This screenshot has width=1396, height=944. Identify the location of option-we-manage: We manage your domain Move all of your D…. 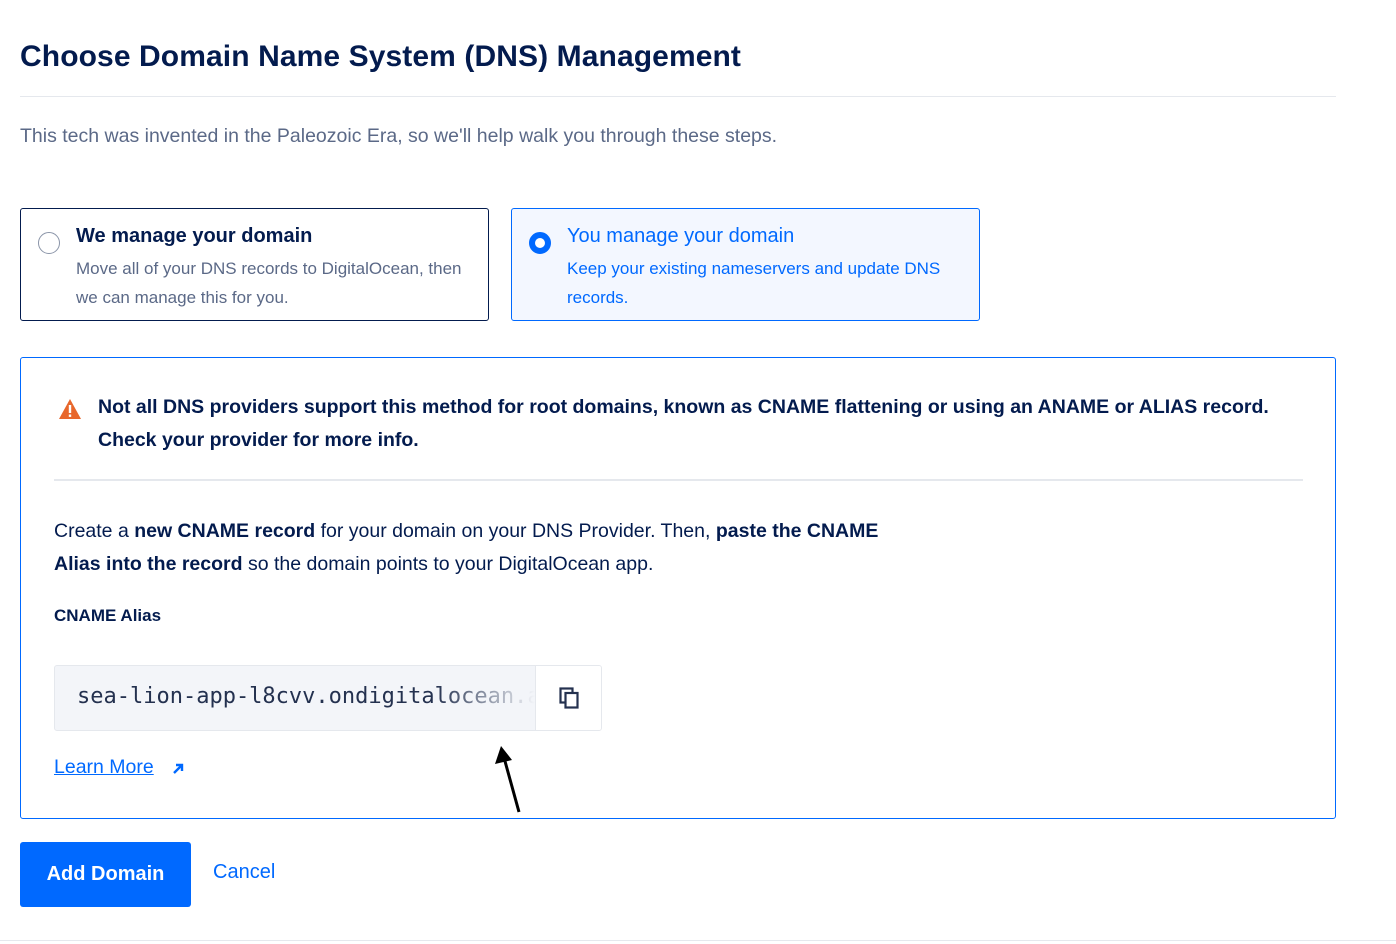
(254, 264).